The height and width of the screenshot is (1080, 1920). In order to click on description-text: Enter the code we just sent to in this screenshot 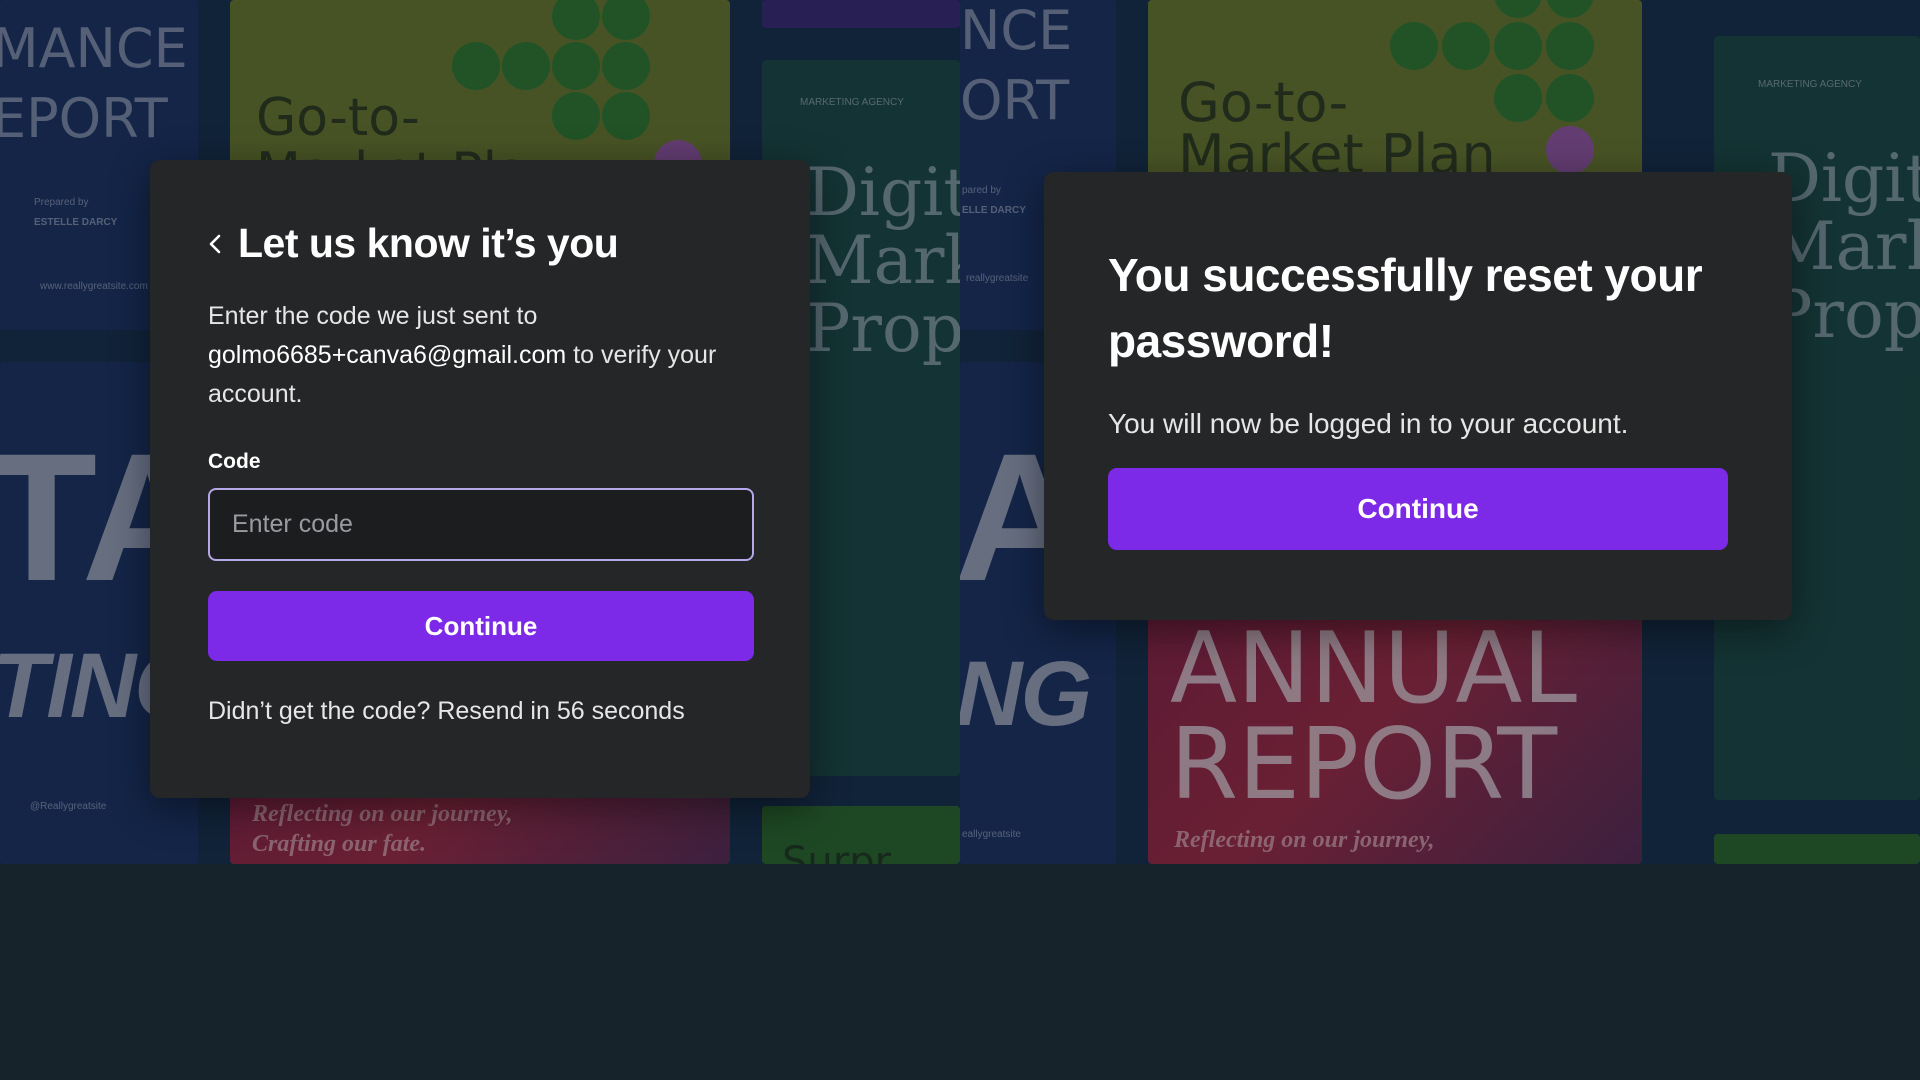, I will do `click(373, 316)`.